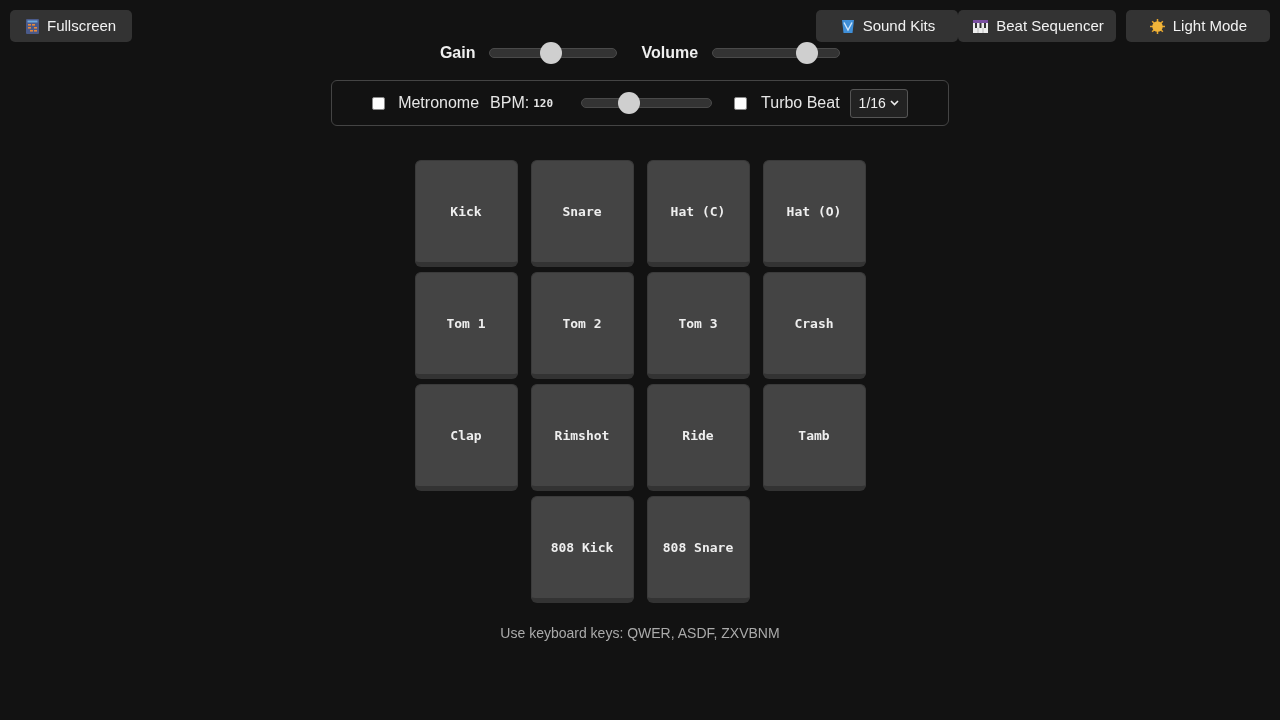 The image size is (1280, 720). Describe the element at coordinates (698, 549) in the screenshot. I see `drum-pad: 808 Snare` at that location.